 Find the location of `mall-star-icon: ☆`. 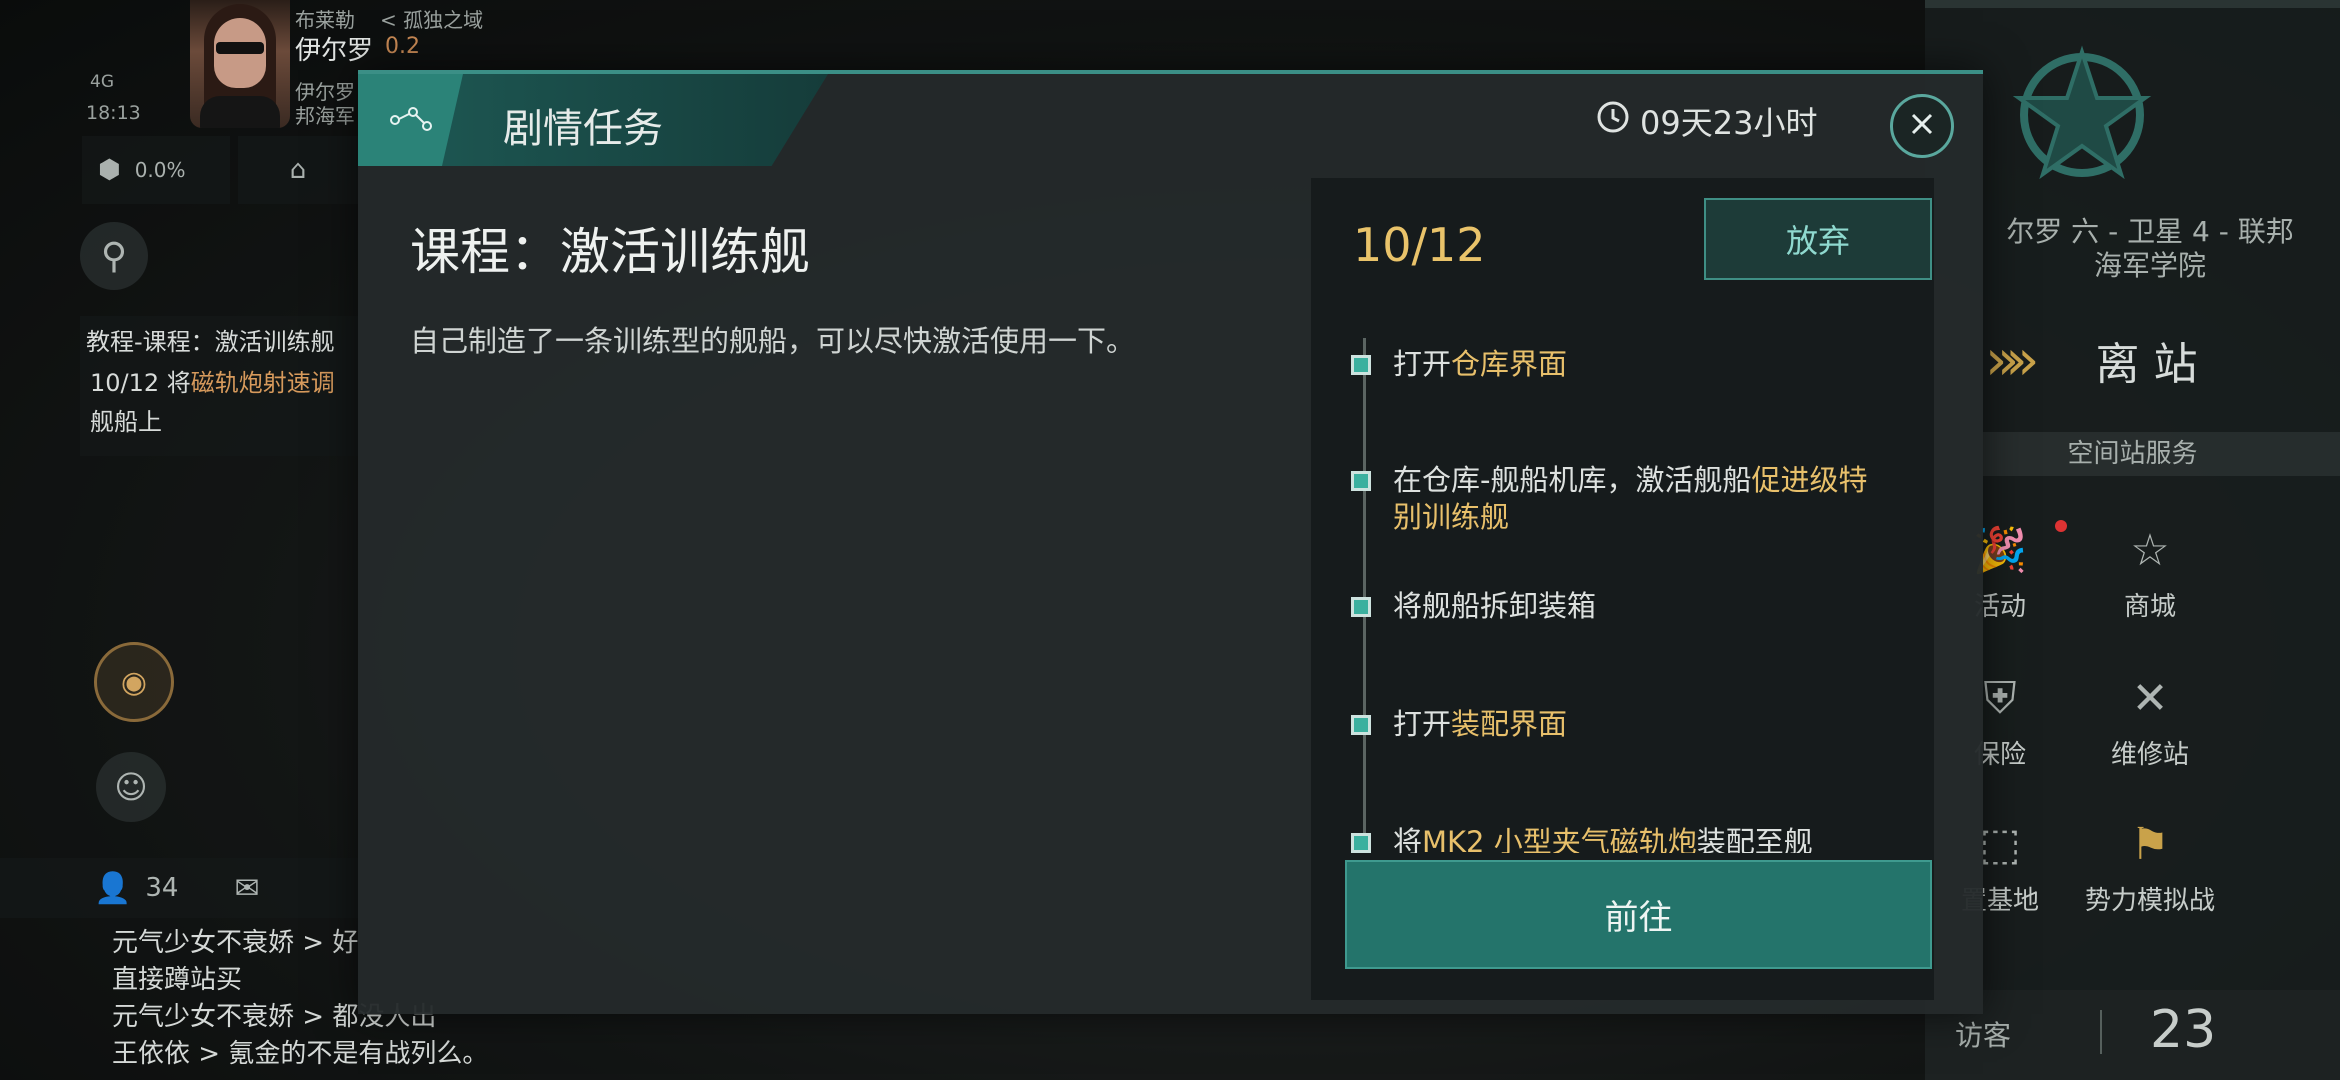

mall-star-icon: ☆ is located at coordinates (2150, 550).